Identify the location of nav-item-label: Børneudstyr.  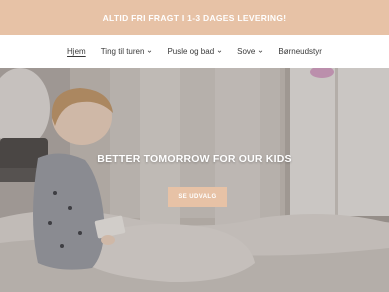
(300, 51).